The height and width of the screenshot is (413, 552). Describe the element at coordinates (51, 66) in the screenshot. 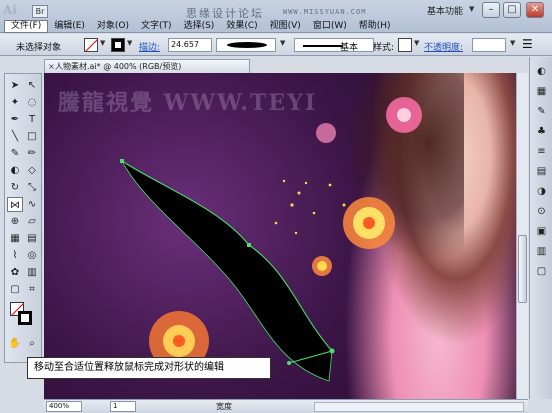

I see `close-icon: ×` at that location.